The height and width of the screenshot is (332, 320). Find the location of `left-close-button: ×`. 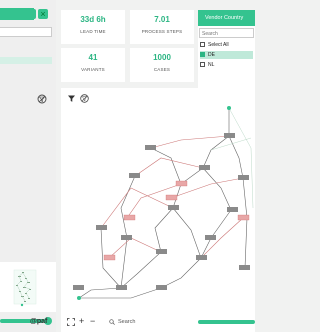

left-close-button: × is located at coordinates (43, 14).